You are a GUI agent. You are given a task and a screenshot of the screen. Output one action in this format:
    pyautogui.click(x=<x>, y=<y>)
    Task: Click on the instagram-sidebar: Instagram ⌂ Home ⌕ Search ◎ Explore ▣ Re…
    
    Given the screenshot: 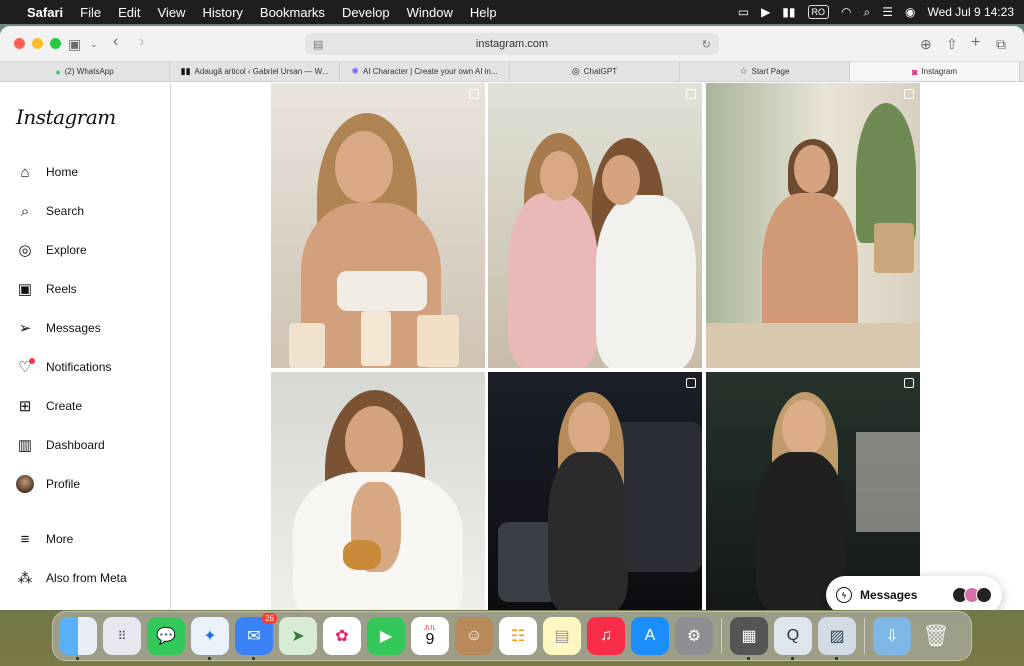 What is the action you would take?
    pyautogui.click(x=85, y=346)
    